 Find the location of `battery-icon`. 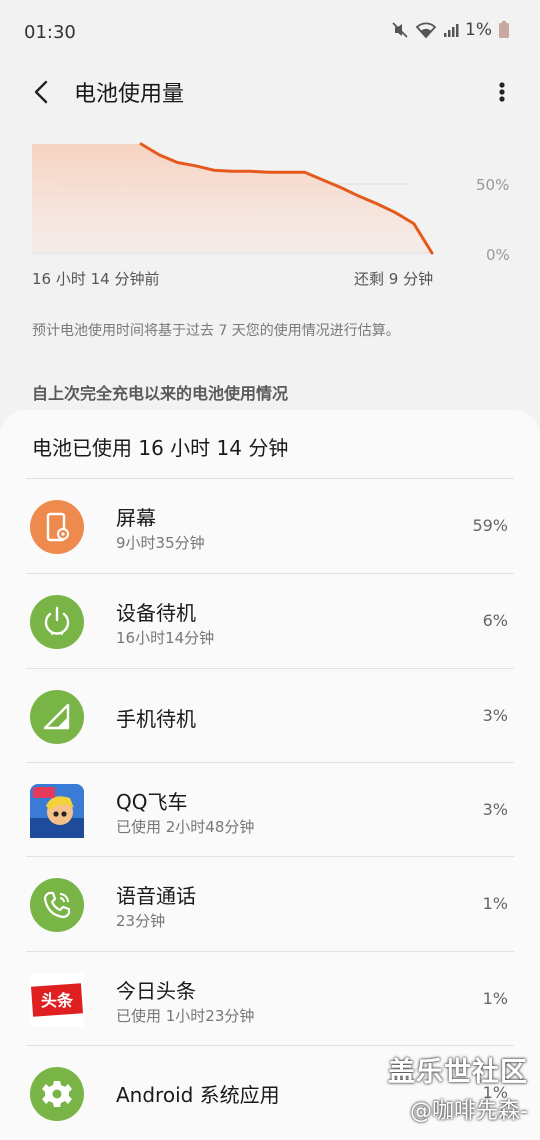

battery-icon is located at coordinates (504, 30).